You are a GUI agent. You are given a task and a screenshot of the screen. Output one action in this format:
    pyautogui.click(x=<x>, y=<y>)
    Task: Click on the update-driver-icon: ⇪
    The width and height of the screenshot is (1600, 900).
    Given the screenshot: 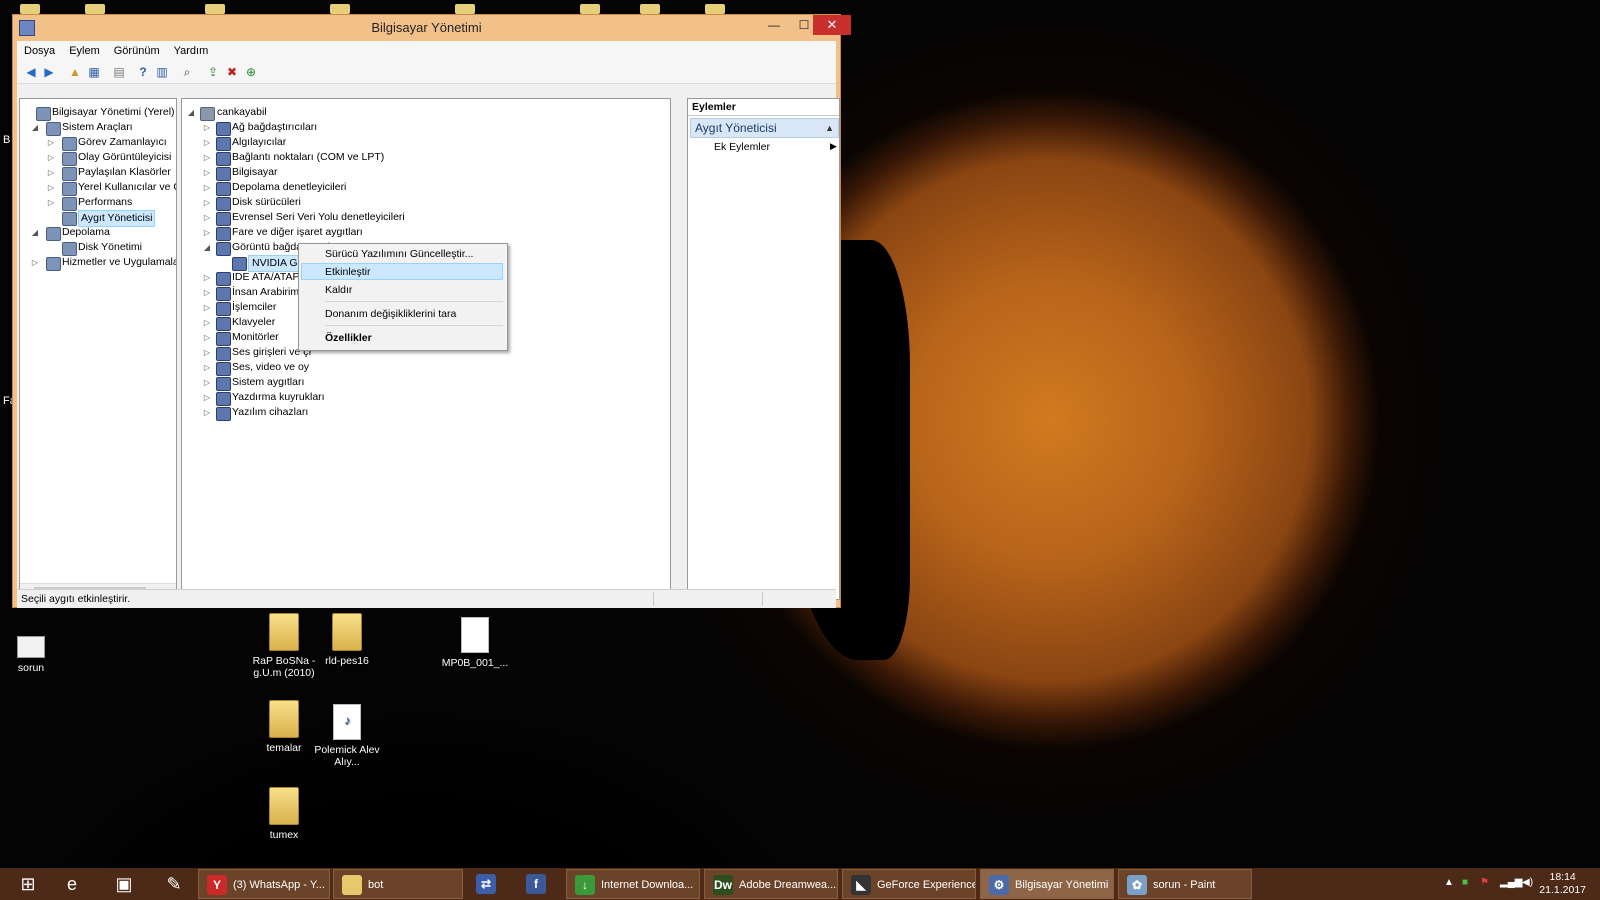 What is the action you would take?
    pyautogui.click(x=213, y=72)
    